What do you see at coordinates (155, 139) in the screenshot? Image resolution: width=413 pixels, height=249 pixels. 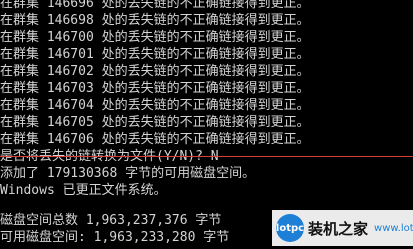 I see `console-line: 在群集 146706 处的丢失链的不正确链接得到更正。` at bounding box center [155, 139].